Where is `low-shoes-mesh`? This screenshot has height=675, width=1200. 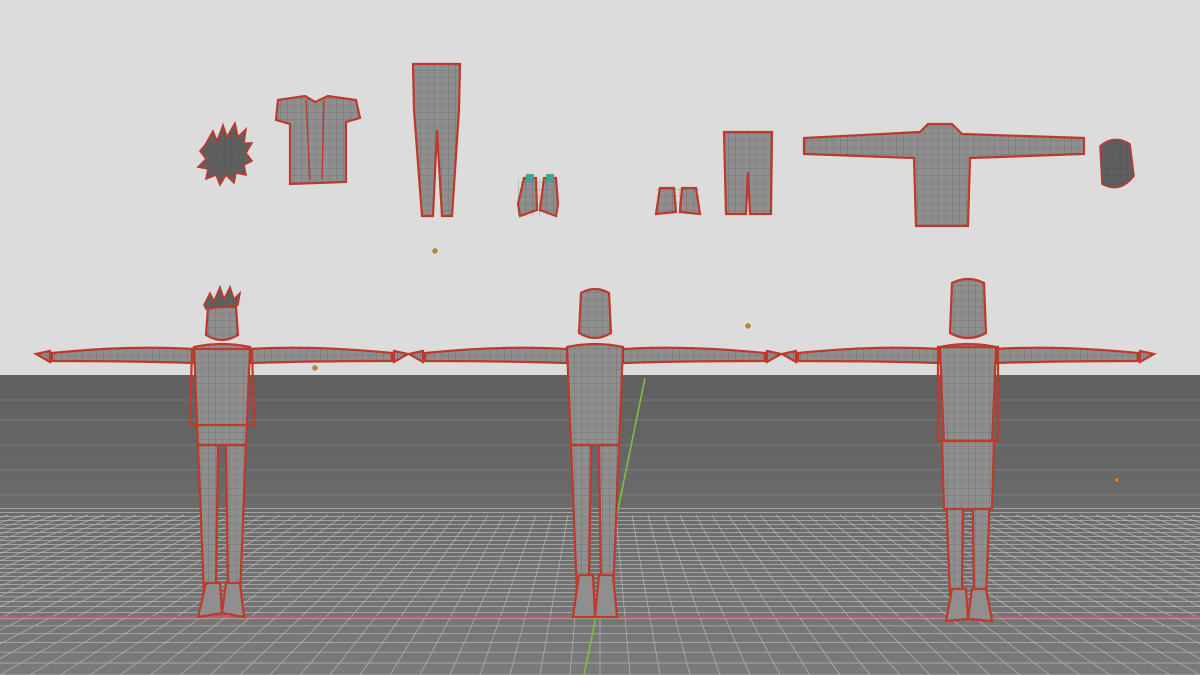 low-shoes-mesh is located at coordinates (678, 201).